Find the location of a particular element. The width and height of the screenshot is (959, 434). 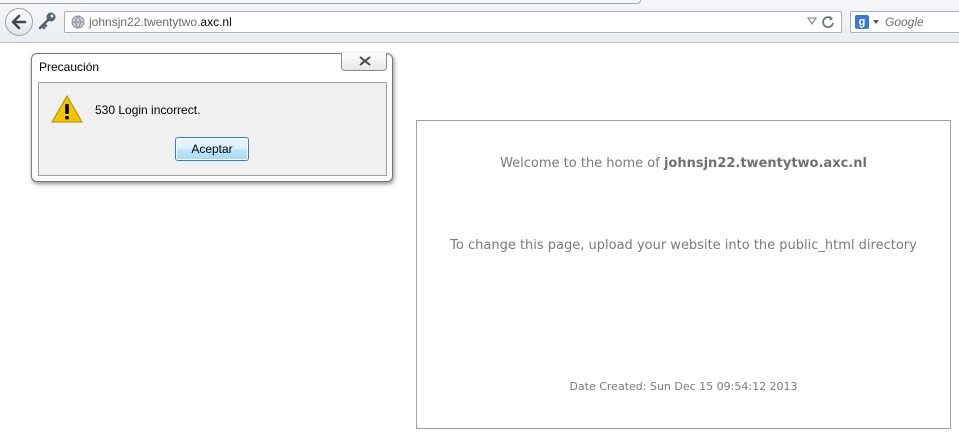

dialog-title: Precaución is located at coordinates (69, 67).